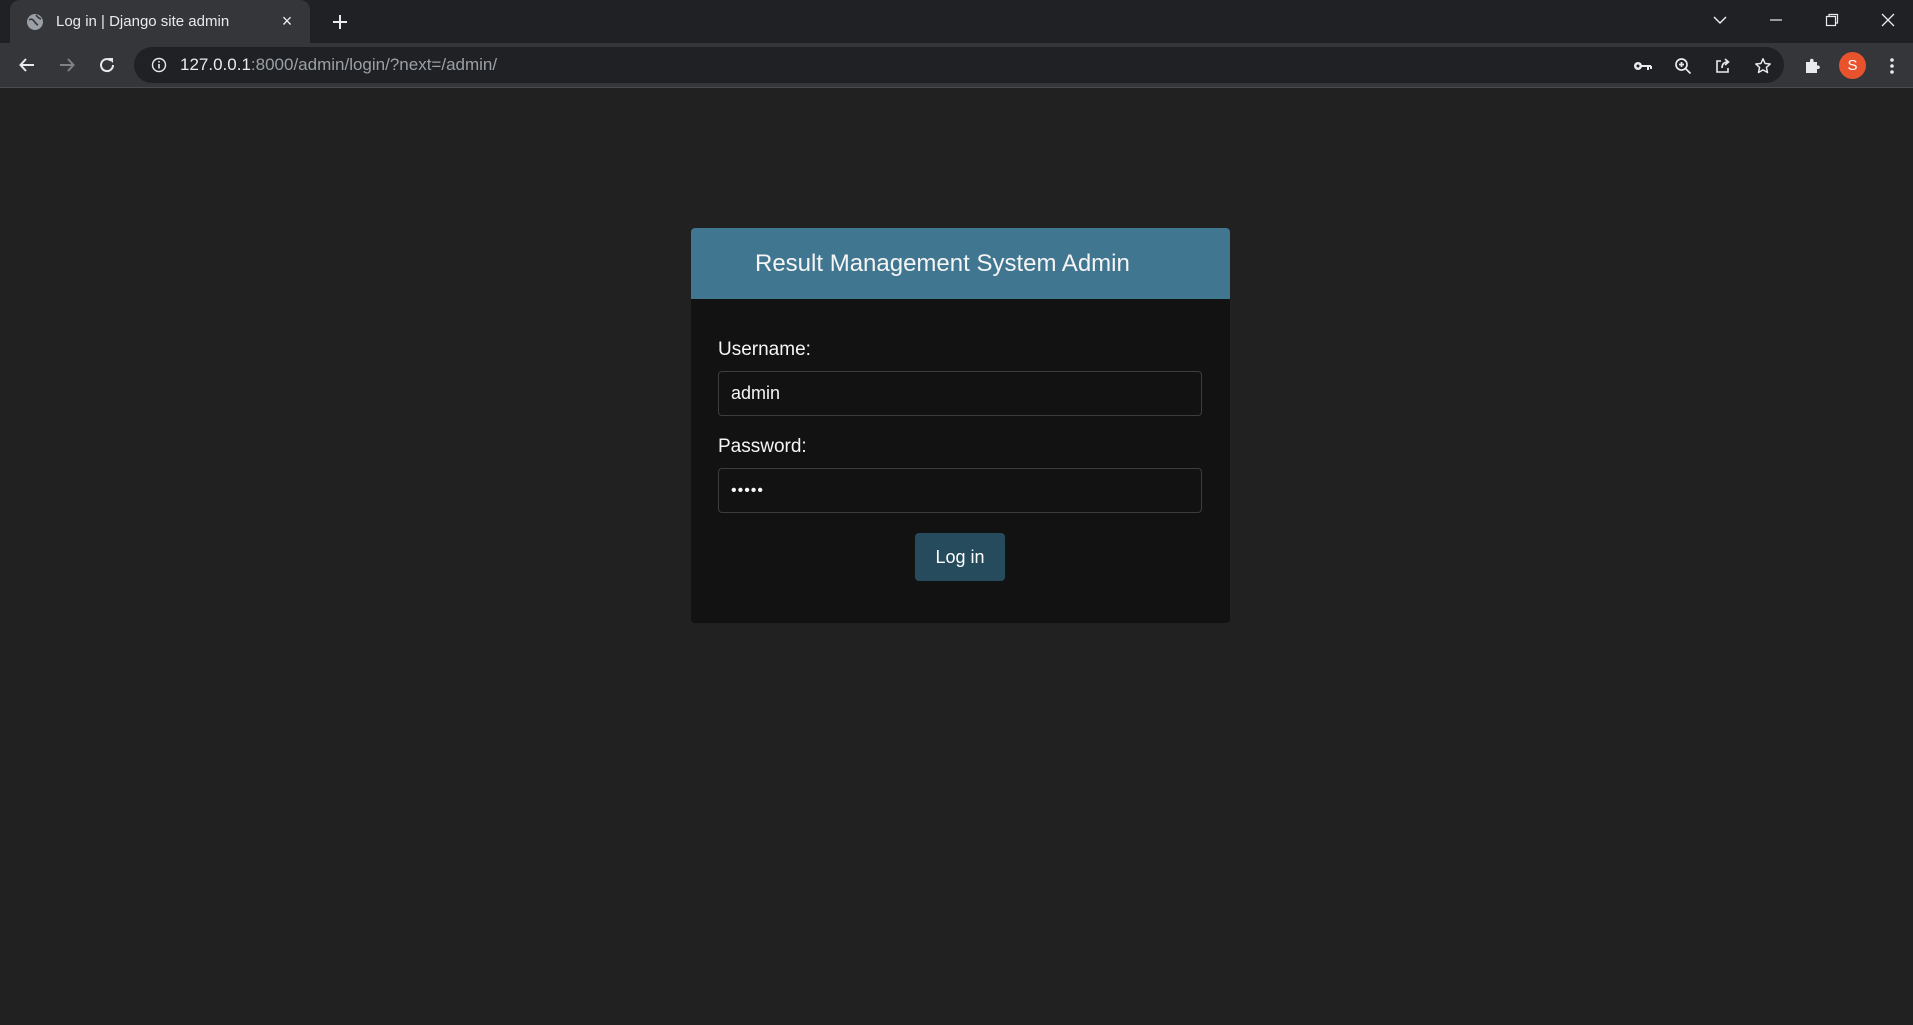 Image resolution: width=1913 pixels, height=1025 pixels. I want to click on tab-close-icon: ×, so click(287, 22).